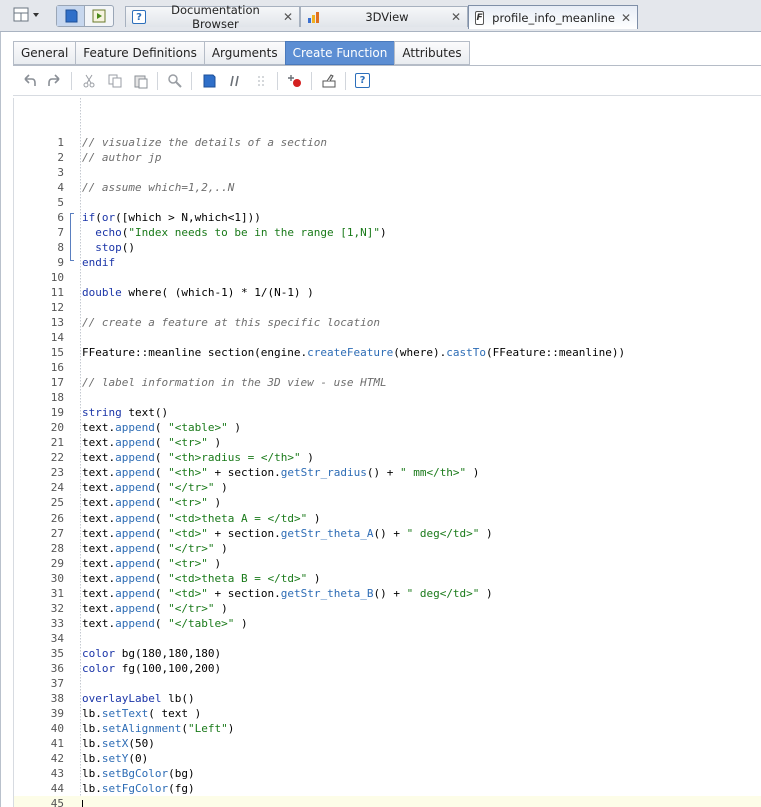  I want to click on code-line: 19 string text(), so click(387, 412).